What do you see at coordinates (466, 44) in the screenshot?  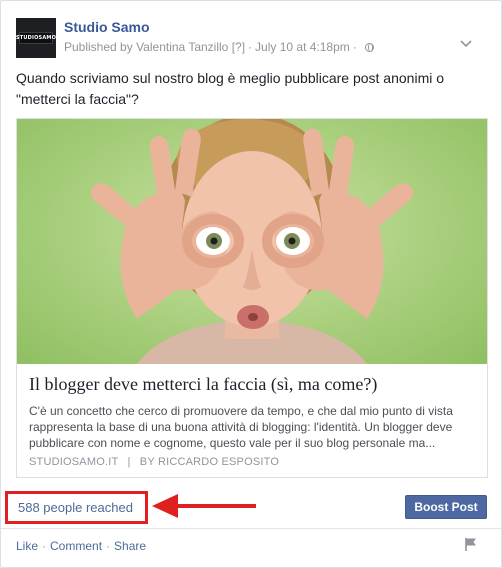 I see `chevron-down-icon` at bounding box center [466, 44].